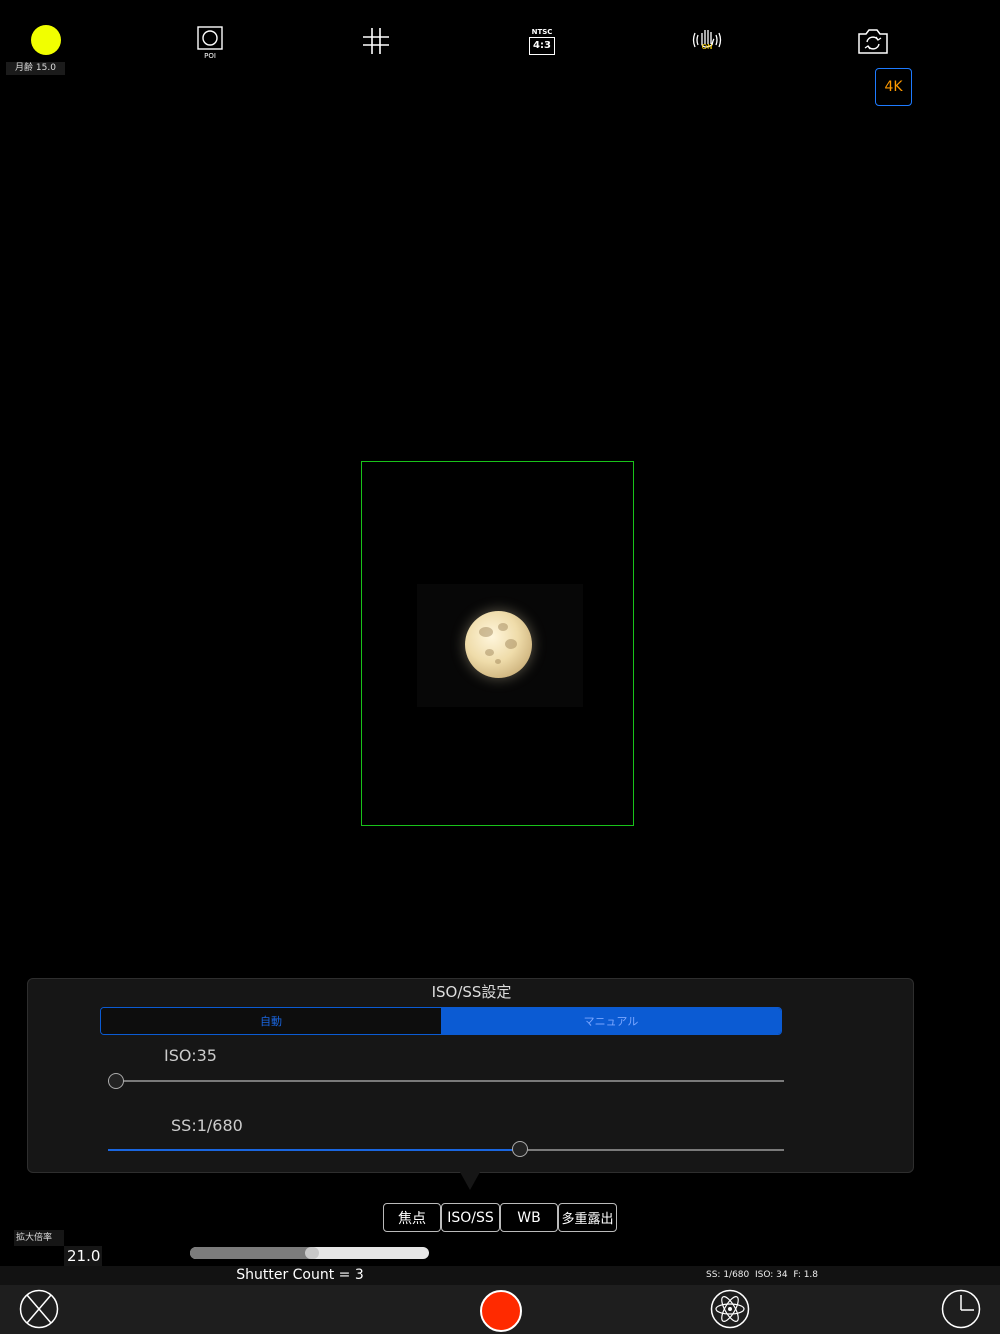 Image resolution: width=1000 pixels, height=1334 pixels. What do you see at coordinates (961, 1309) in the screenshot?
I see `clock-icon` at bounding box center [961, 1309].